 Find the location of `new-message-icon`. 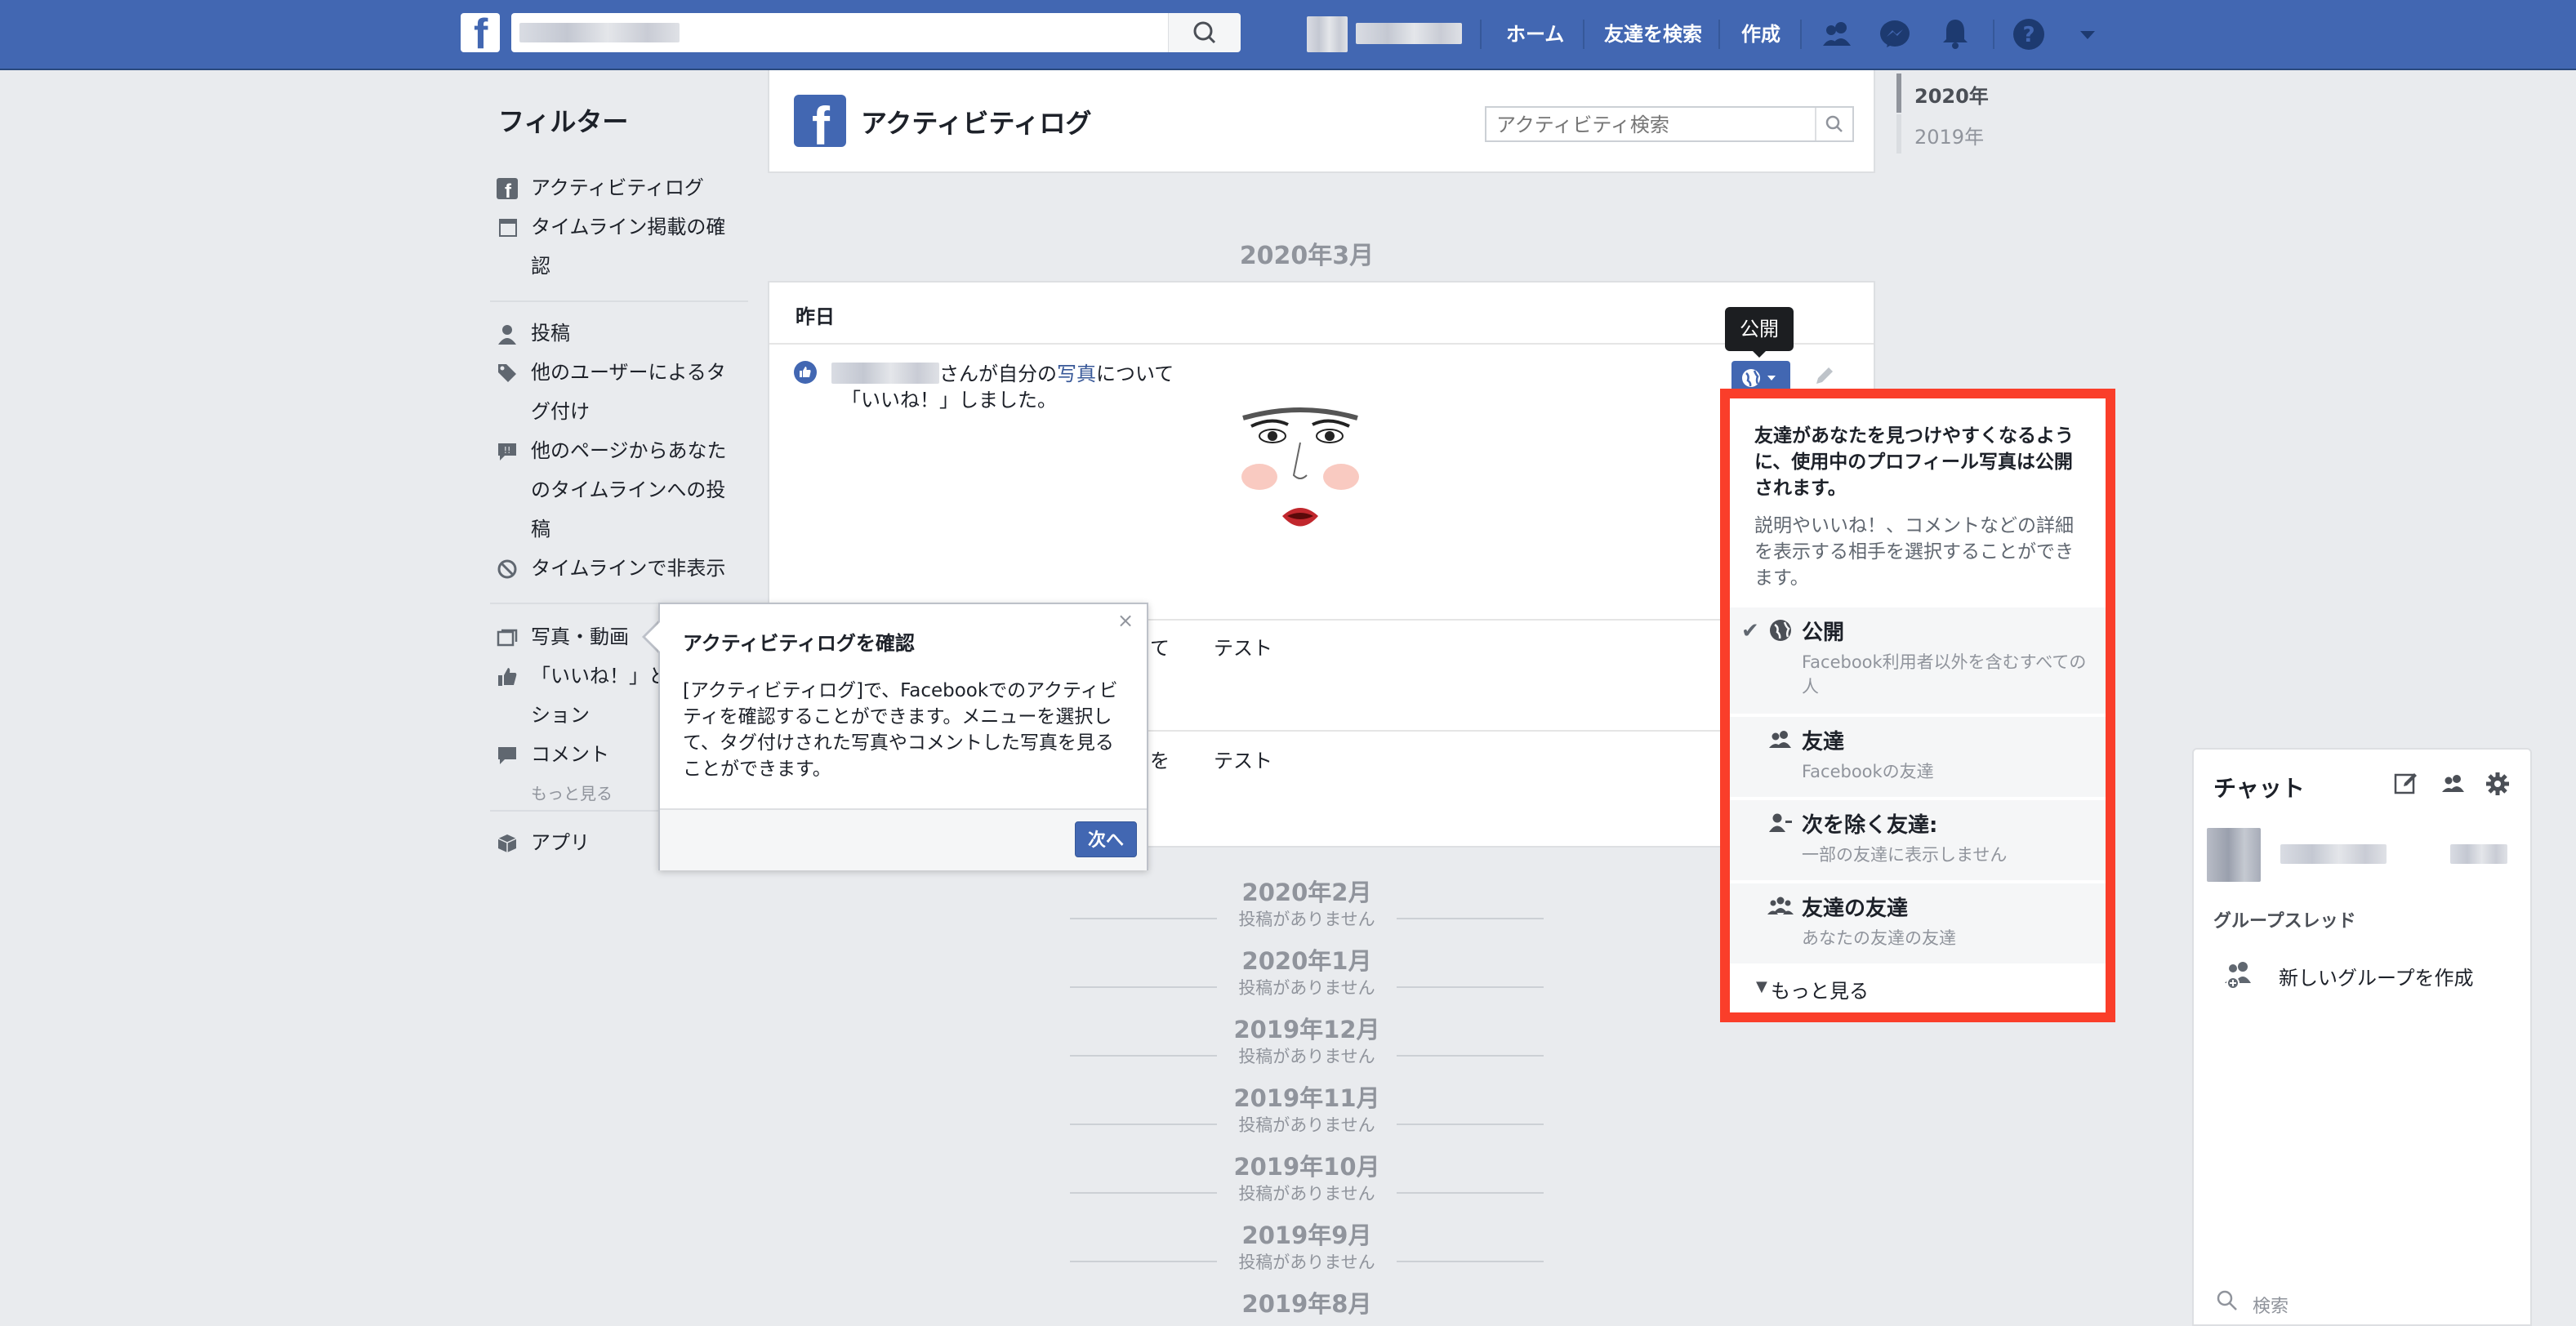

new-message-icon is located at coordinates (2406, 787).